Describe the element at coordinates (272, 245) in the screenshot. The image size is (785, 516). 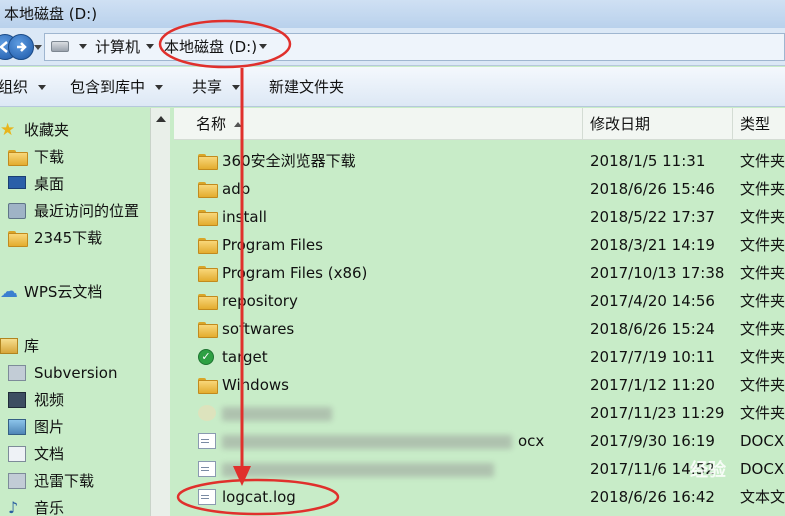
I see `file-name: Program Files` at that location.